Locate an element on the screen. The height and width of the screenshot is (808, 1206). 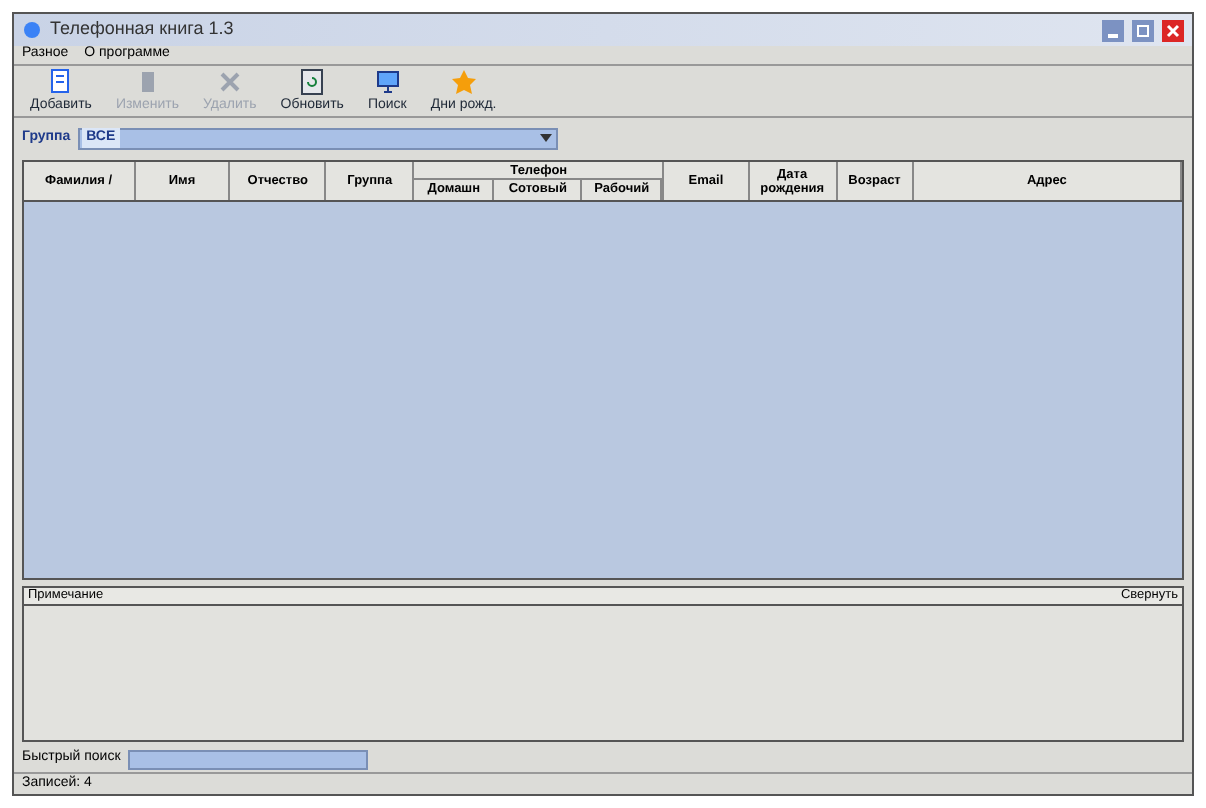
quick-search-field is located at coordinates (248, 759).